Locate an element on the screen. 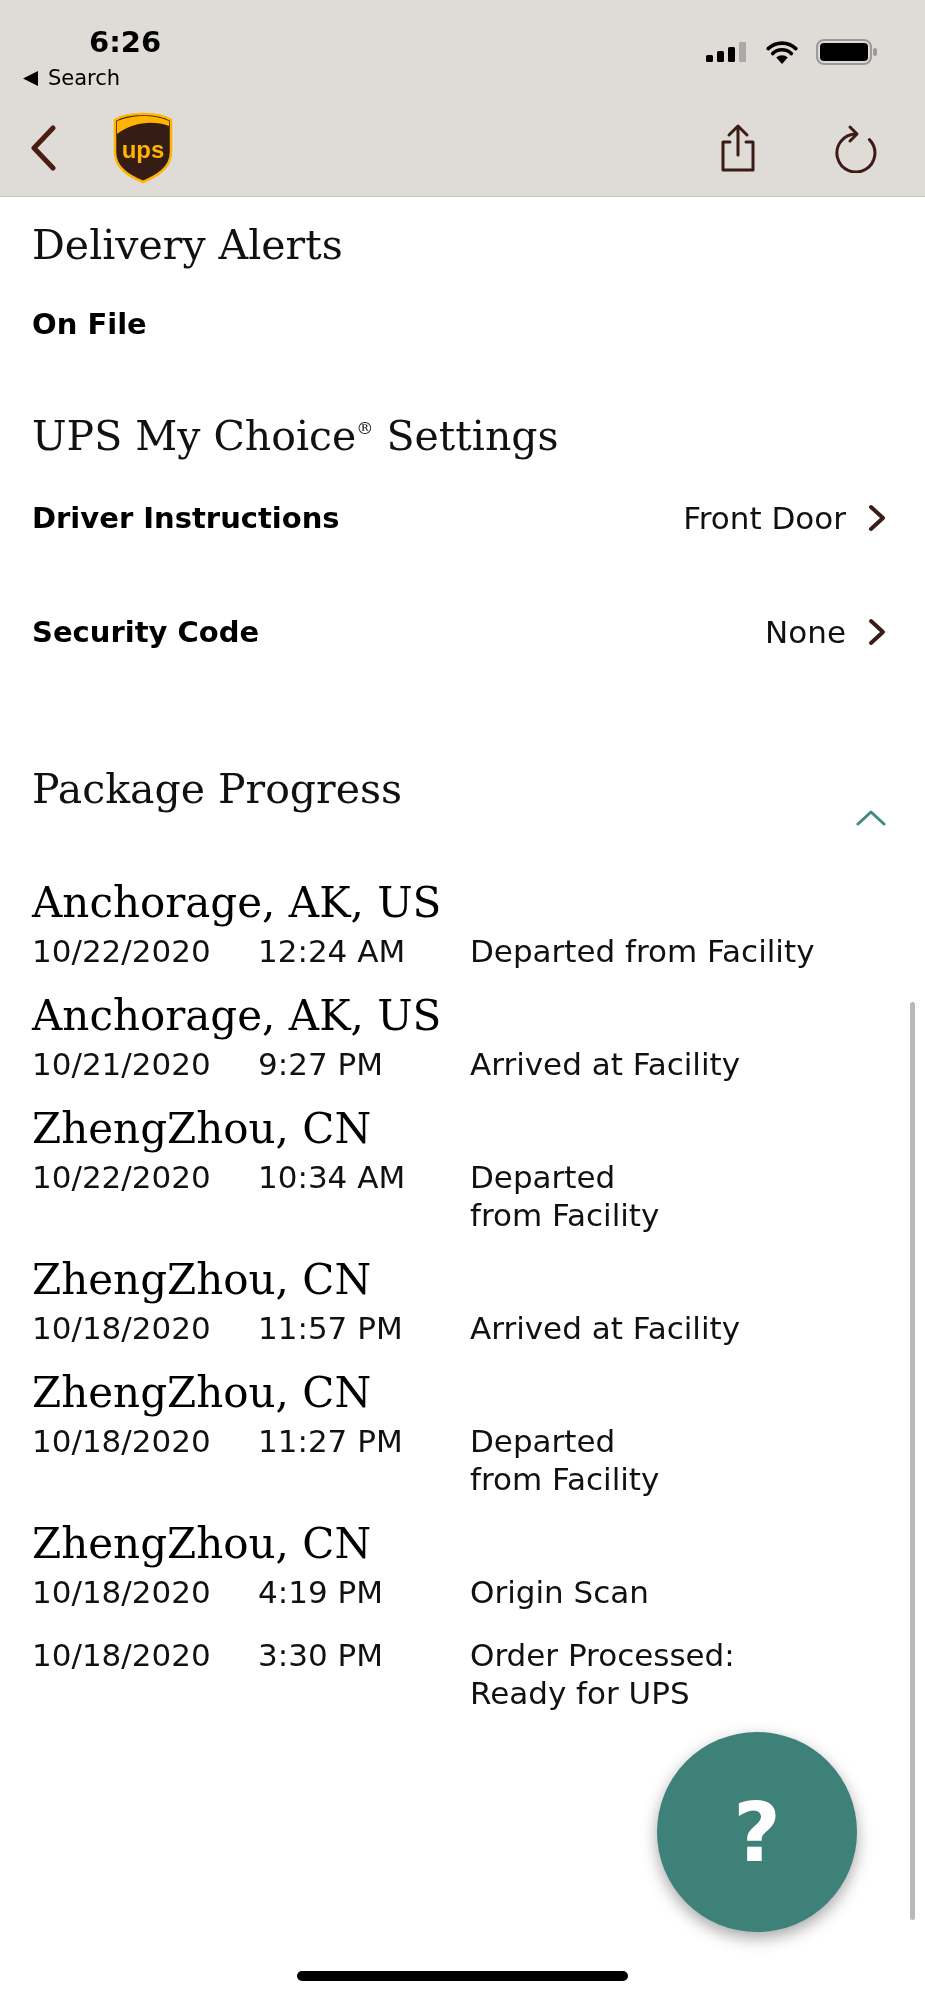  event-status: Order Processed: Ready for UPS is located at coordinates (602, 1674).